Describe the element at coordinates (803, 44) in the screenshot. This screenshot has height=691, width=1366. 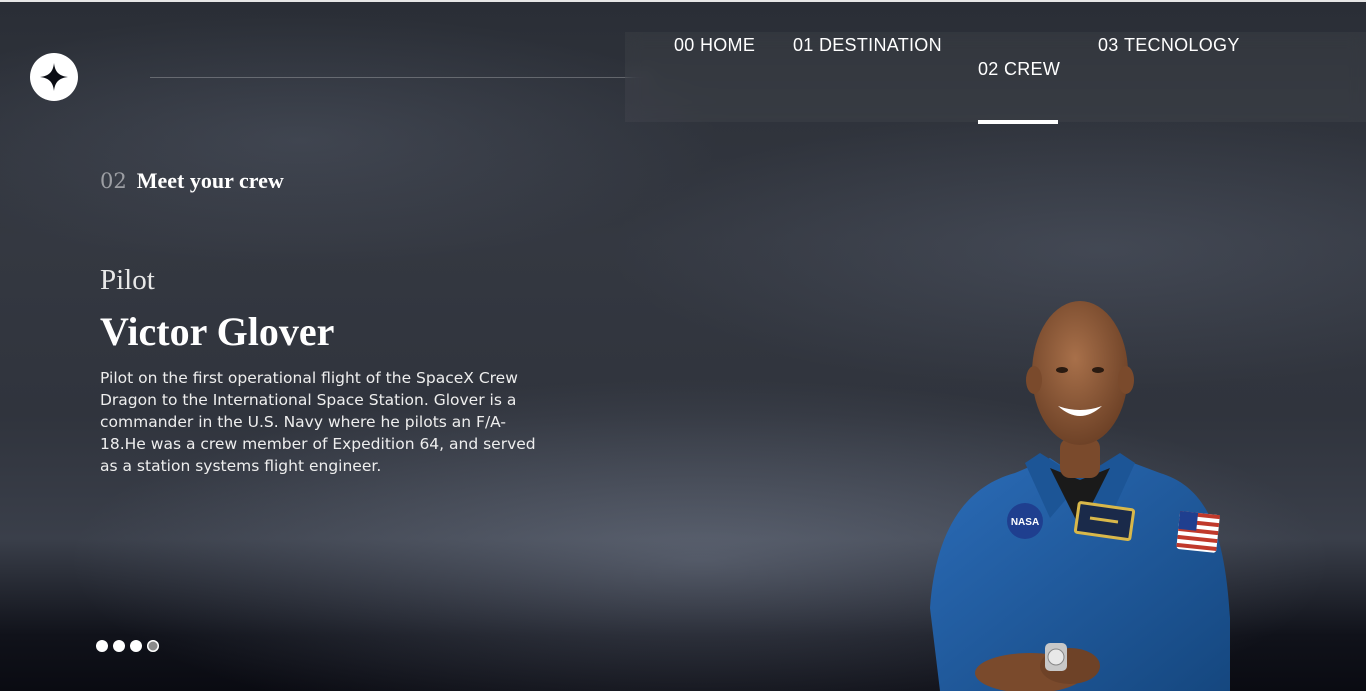
I see `nav-destination-number: 01` at that location.